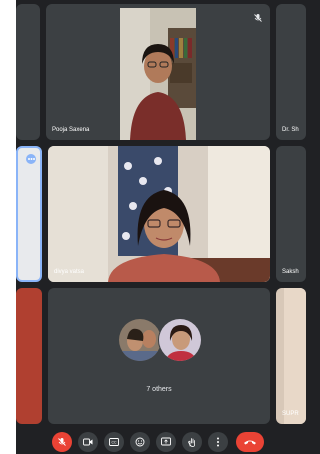  I want to click on captions-button: CC, so click(114, 442).